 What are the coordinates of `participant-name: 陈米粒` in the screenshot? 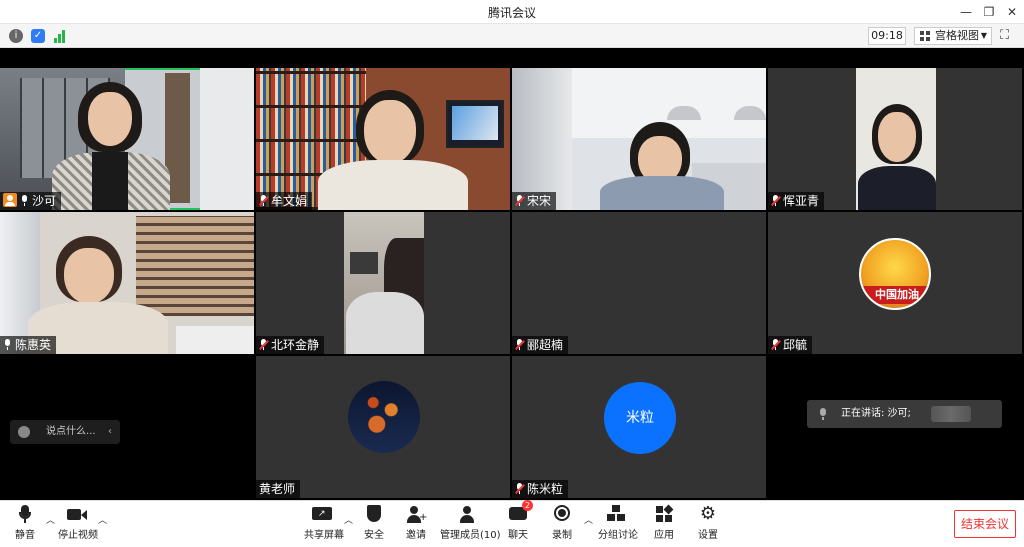 It's located at (545, 489).